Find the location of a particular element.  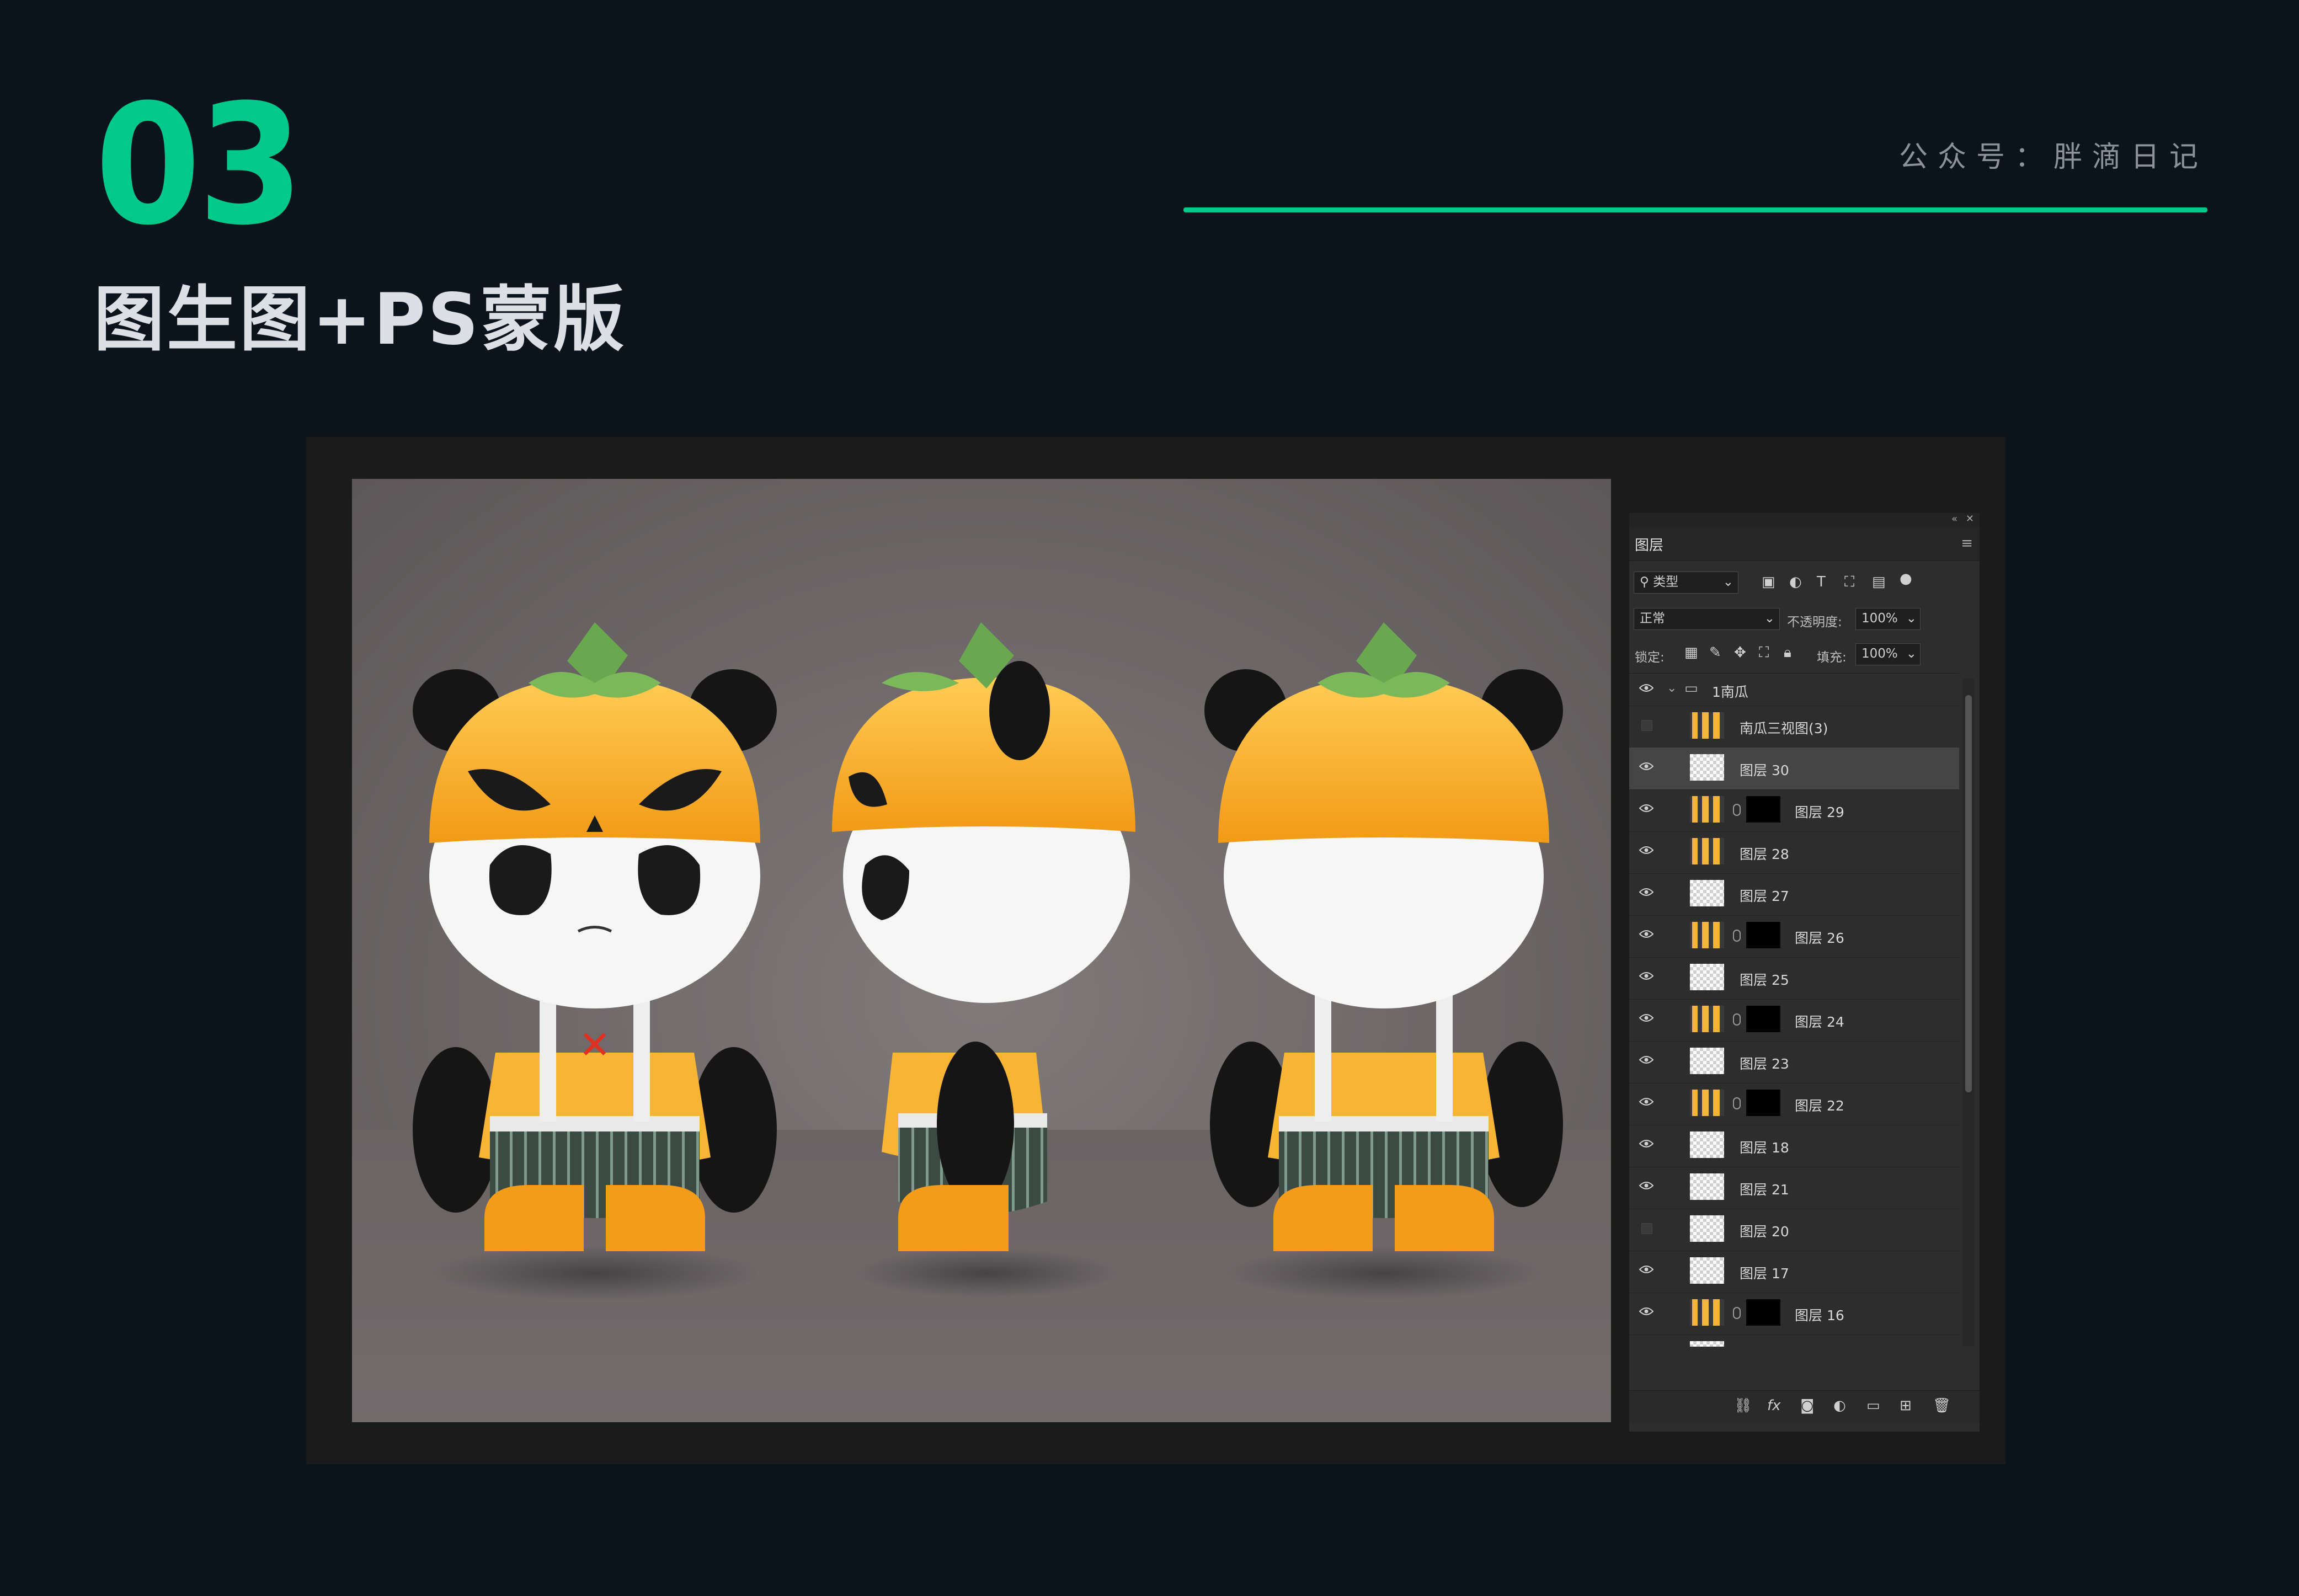

lock-artboard-icon: ⛶ is located at coordinates (1764, 652).